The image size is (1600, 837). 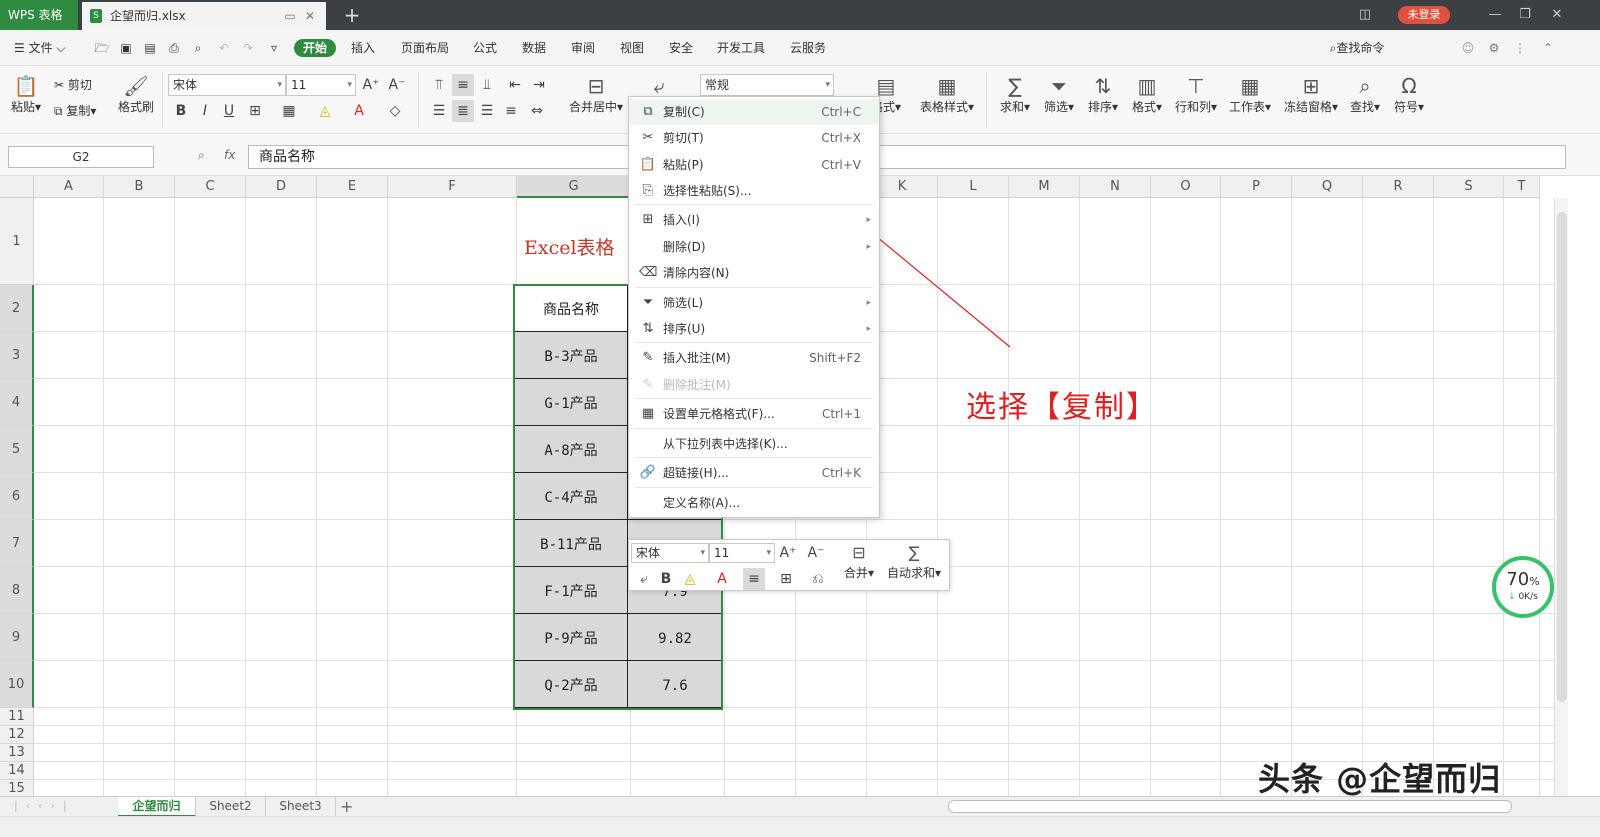 What do you see at coordinates (452, 187) in the screenshot?
I see `column-header-f: F` at bounding box center [452, 187].